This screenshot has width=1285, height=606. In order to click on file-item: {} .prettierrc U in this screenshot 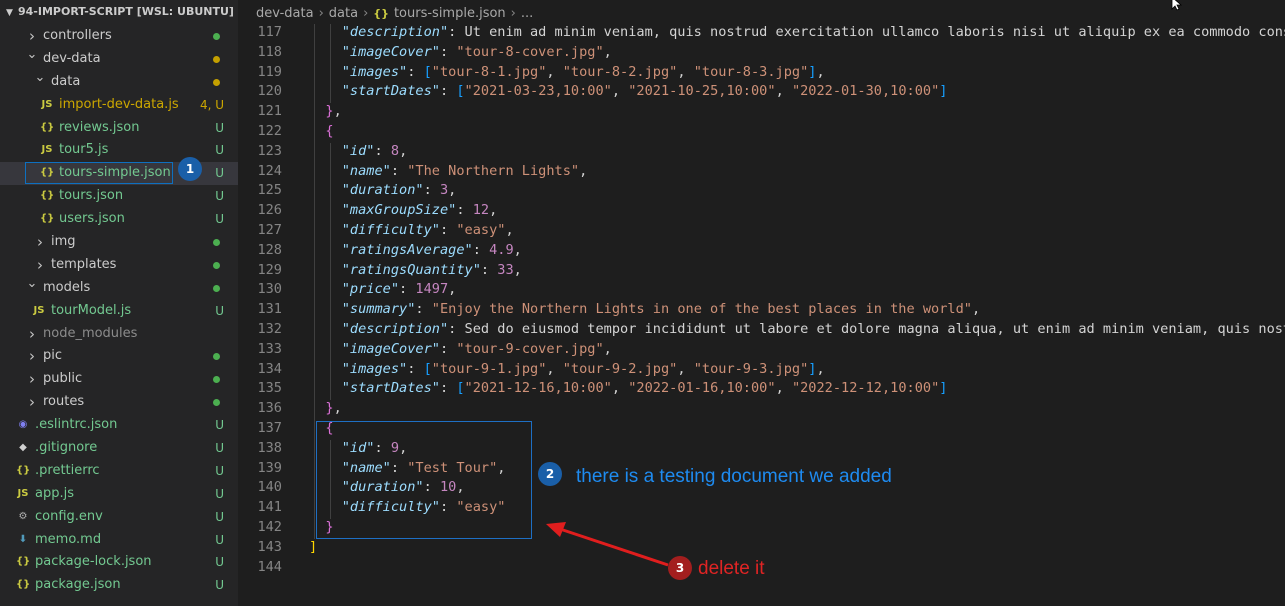, I will do `click(119, 471)`.